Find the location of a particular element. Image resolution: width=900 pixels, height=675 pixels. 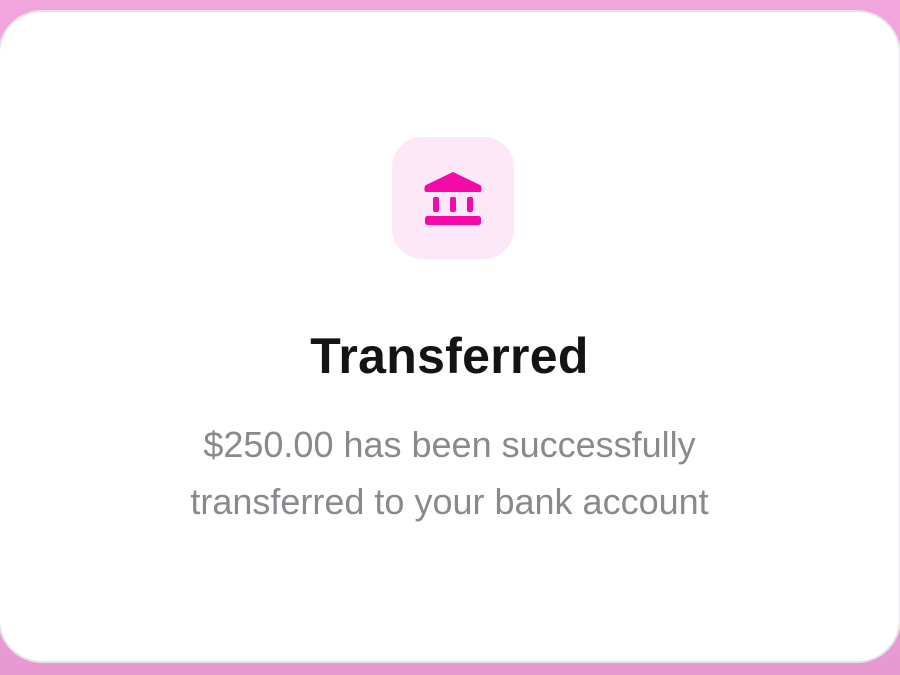

bank-icon-tile is located at coordinates (453, 198).